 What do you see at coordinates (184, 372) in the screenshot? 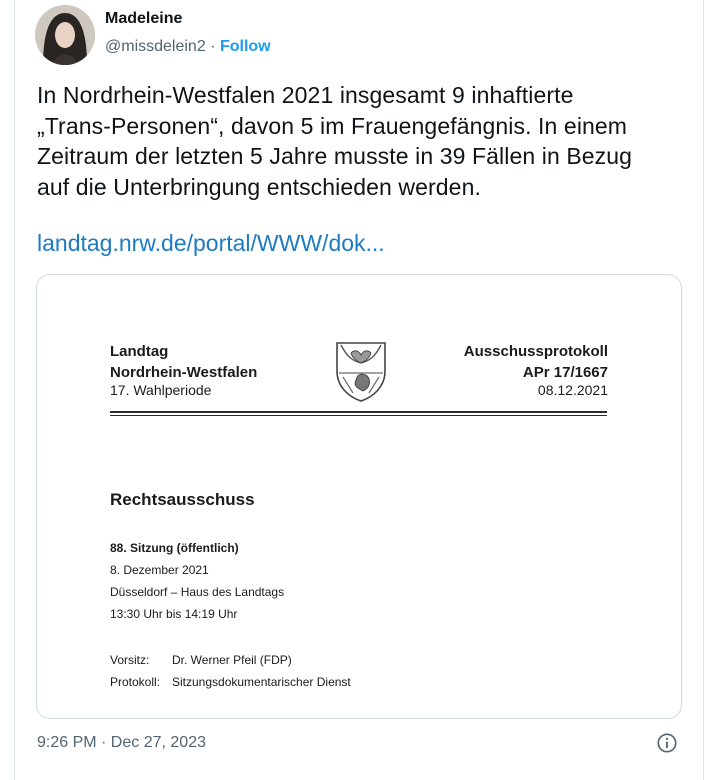
I see `doc-org-line2: Nordrhein-Westfalen` at bounding box center [184, 372].